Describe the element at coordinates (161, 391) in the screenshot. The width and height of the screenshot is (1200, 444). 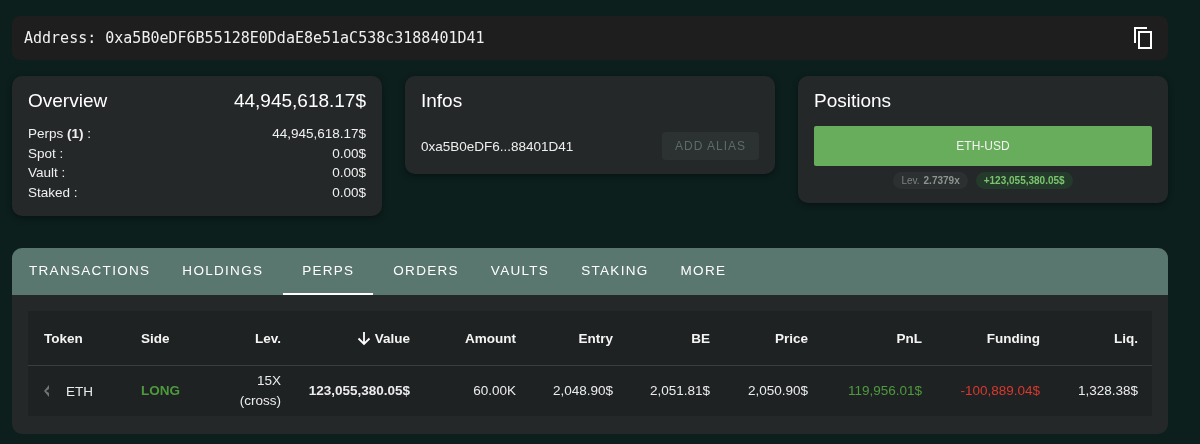
I see `table-cell-text: LONG` at that location.